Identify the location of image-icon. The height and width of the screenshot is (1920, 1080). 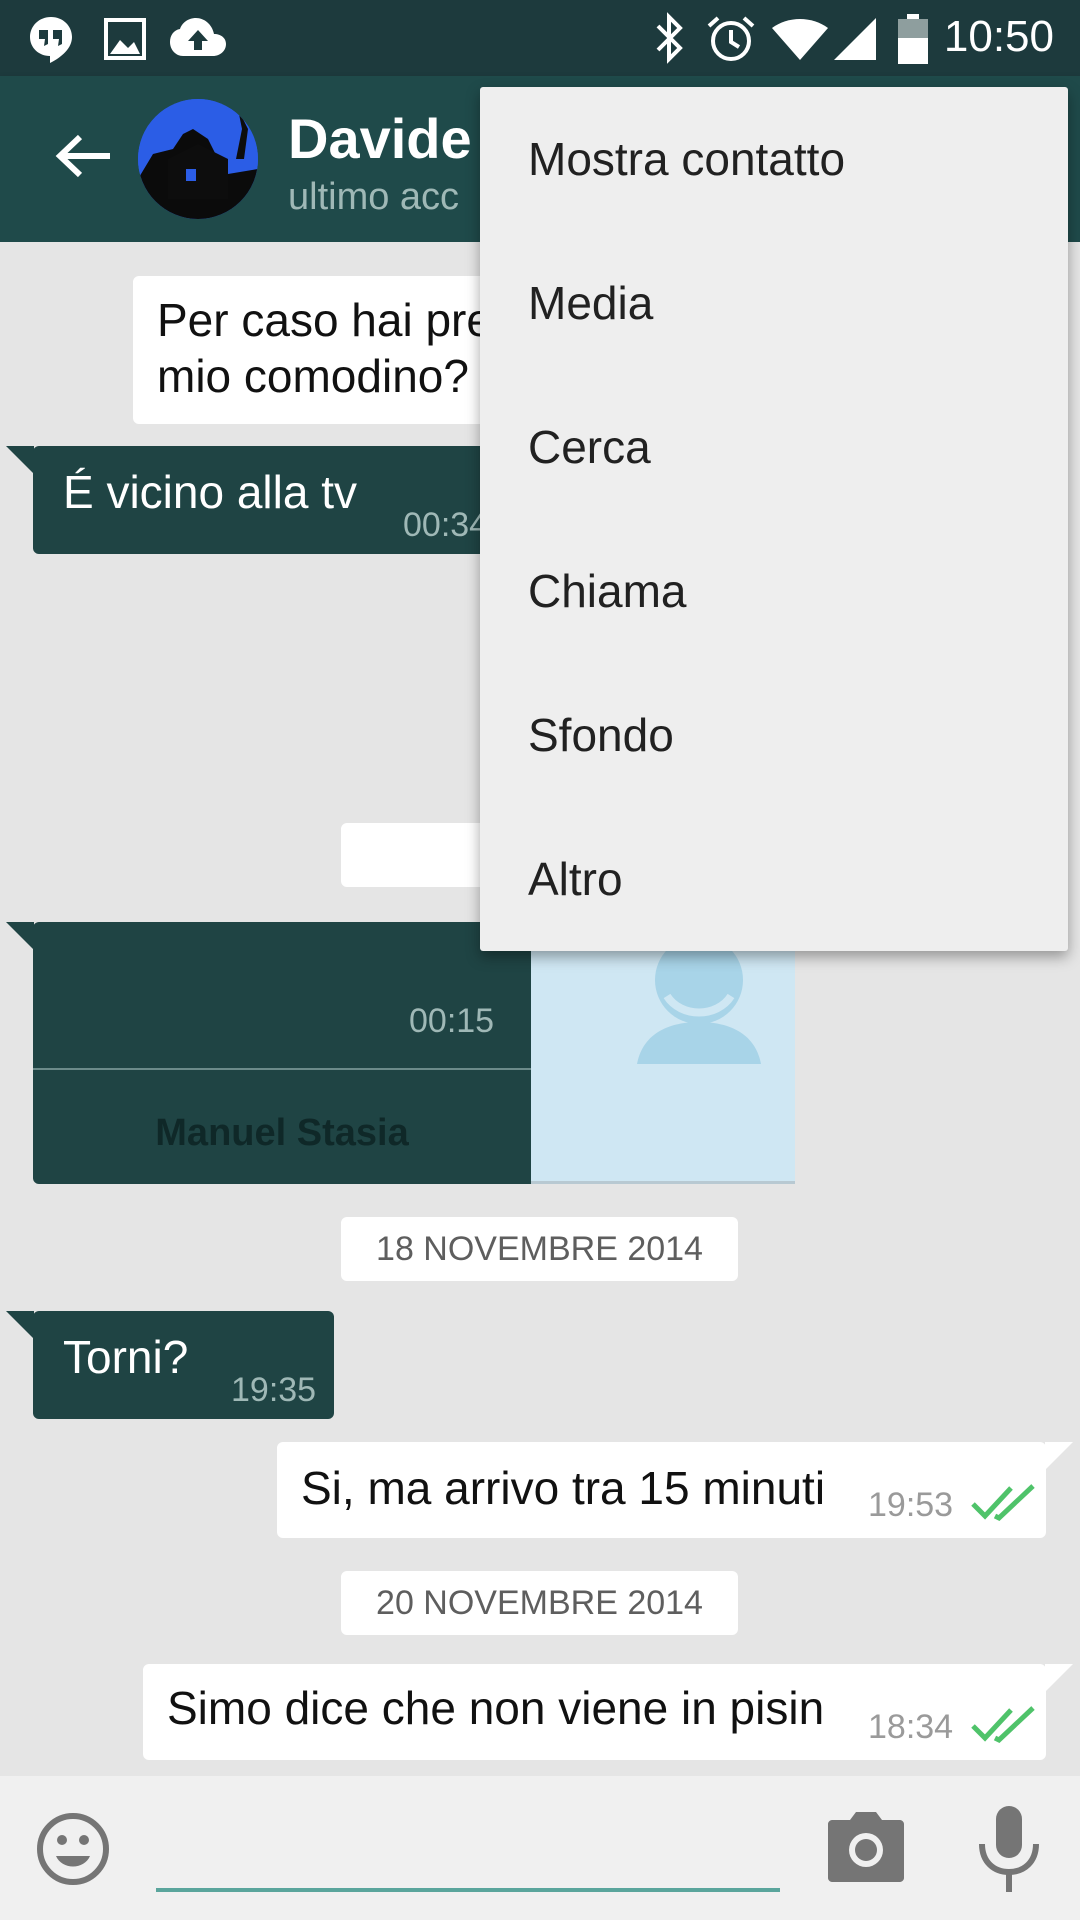
(125, 39).